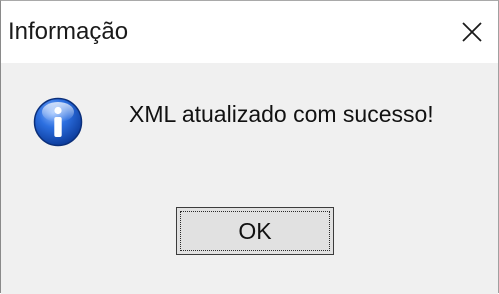 This screenshot has height=294, width=499. Describe the element at coordinates (281, 114) in the screenshot. I see `dialog-message: XML atualizado com sucesso!` at that location.